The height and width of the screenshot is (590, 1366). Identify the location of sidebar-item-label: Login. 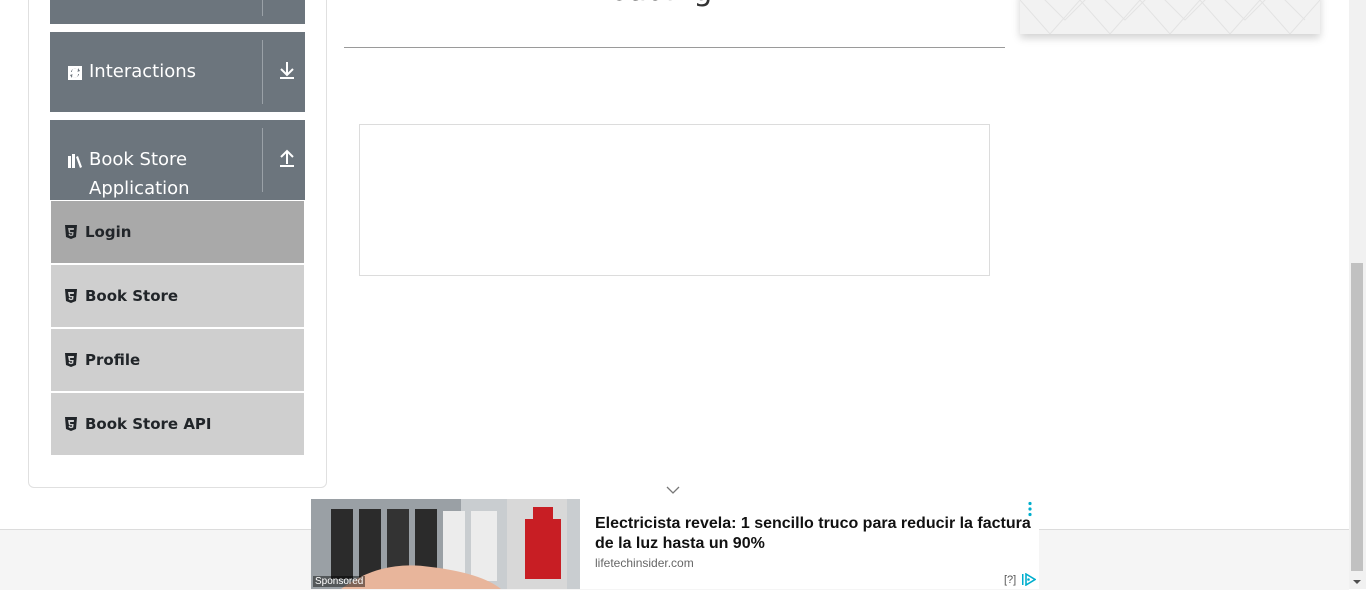
(108, 232).